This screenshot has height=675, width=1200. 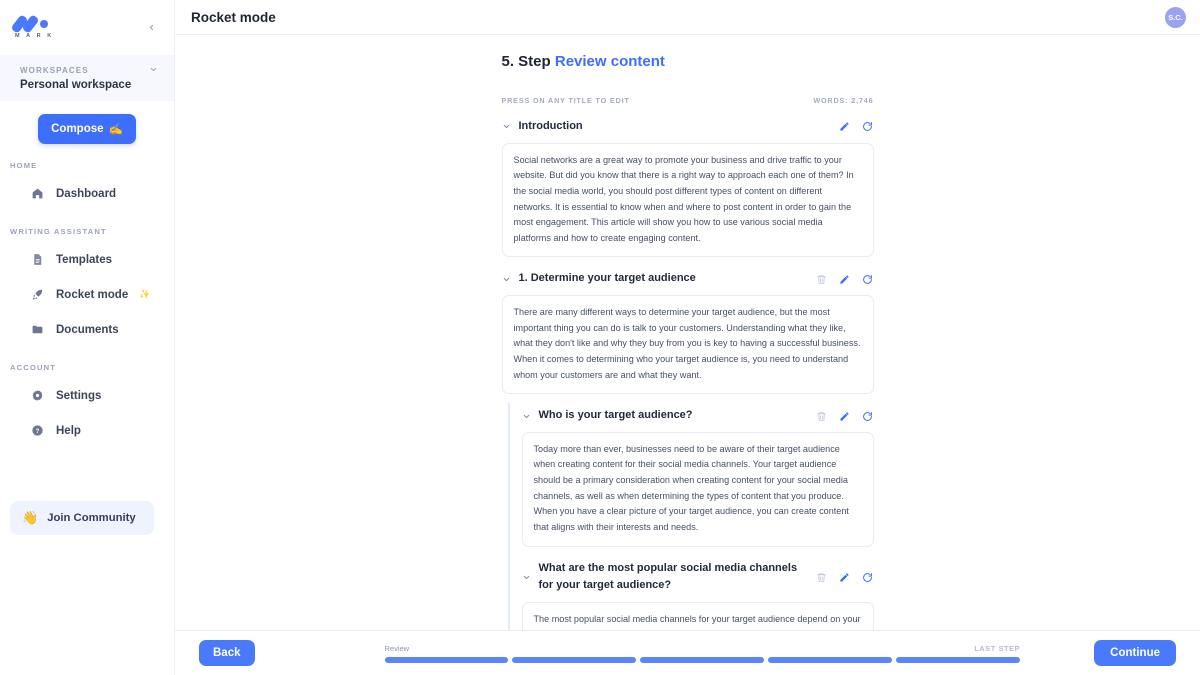 I want to click on sidebar-item-label: Help, so click(x=68, y=430).